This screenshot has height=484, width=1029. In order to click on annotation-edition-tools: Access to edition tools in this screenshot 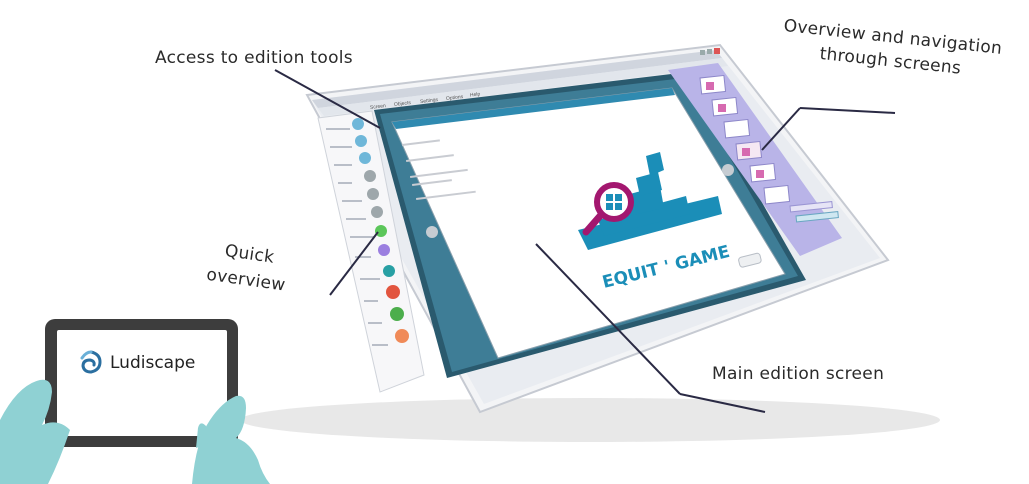, I will do `click(254, 58)`.